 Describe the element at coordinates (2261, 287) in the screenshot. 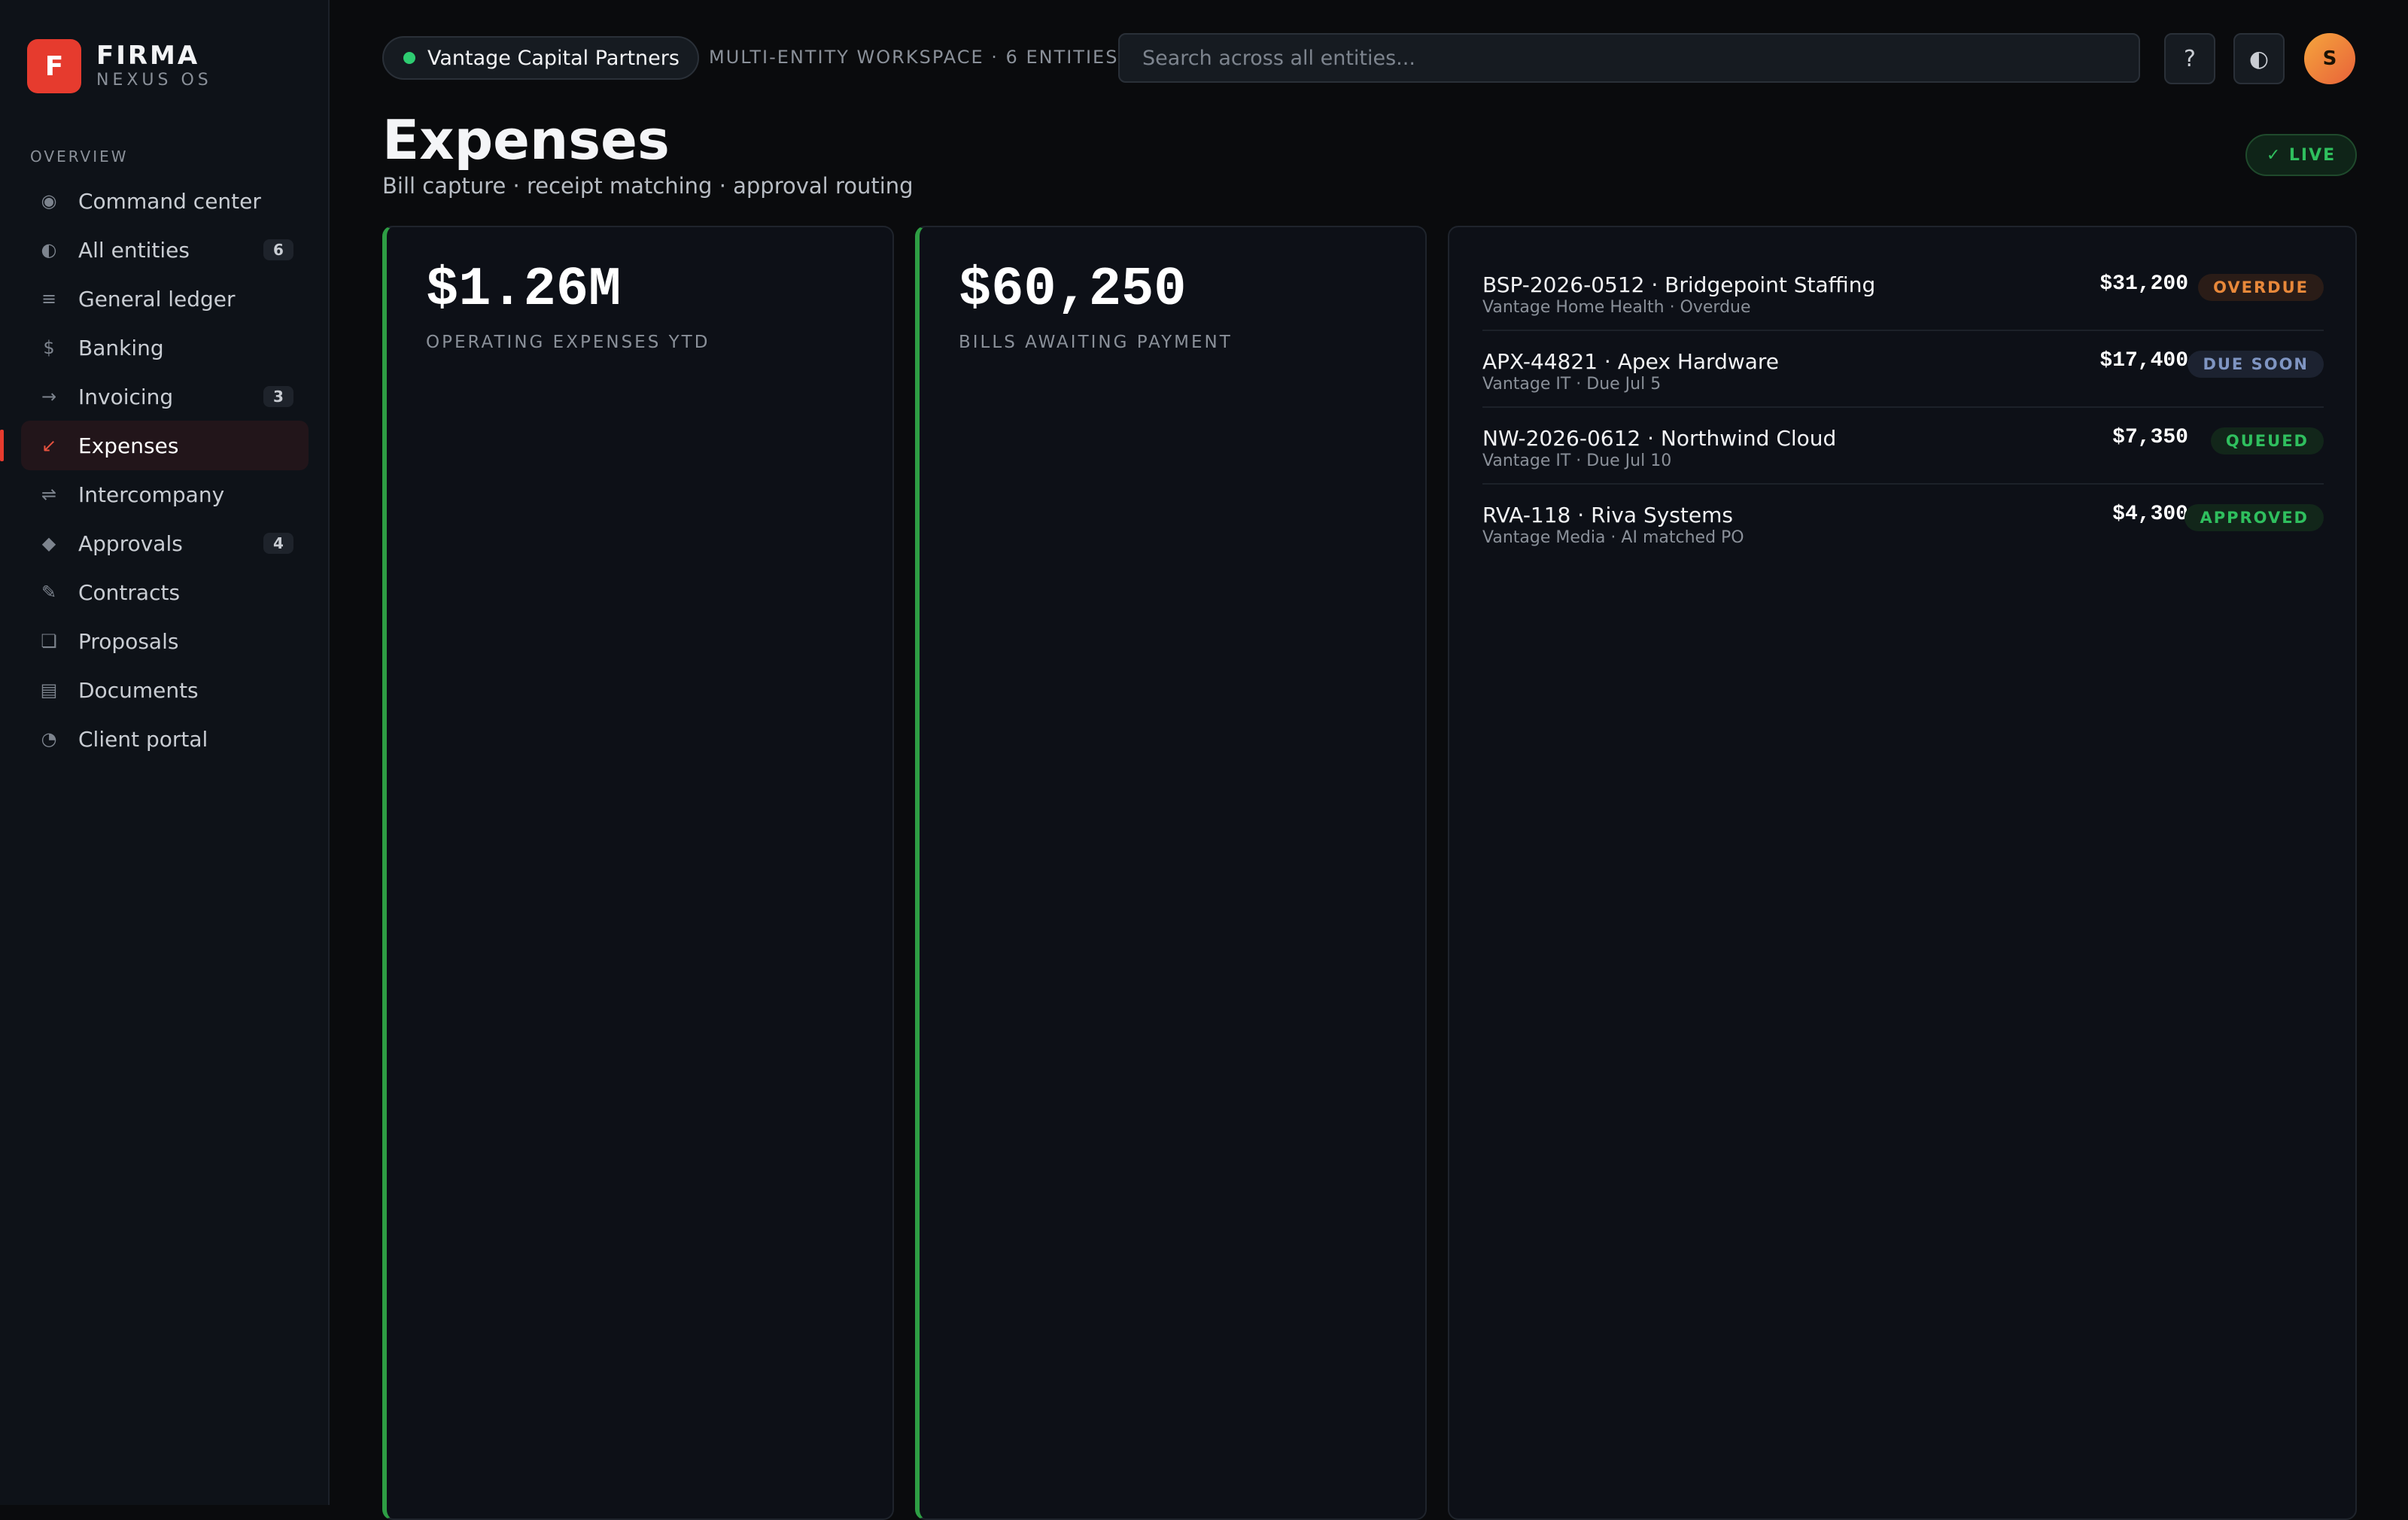

I see `status-badge: OVERDUE` at that location.